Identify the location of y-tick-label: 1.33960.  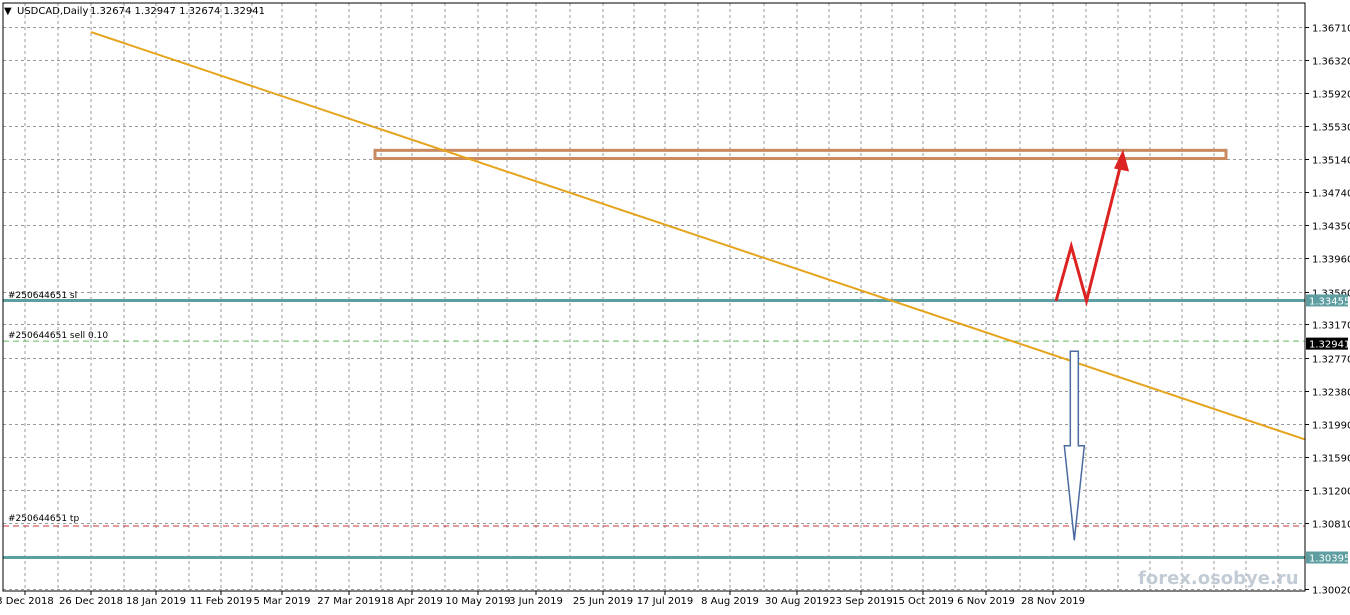
(1331, 260).